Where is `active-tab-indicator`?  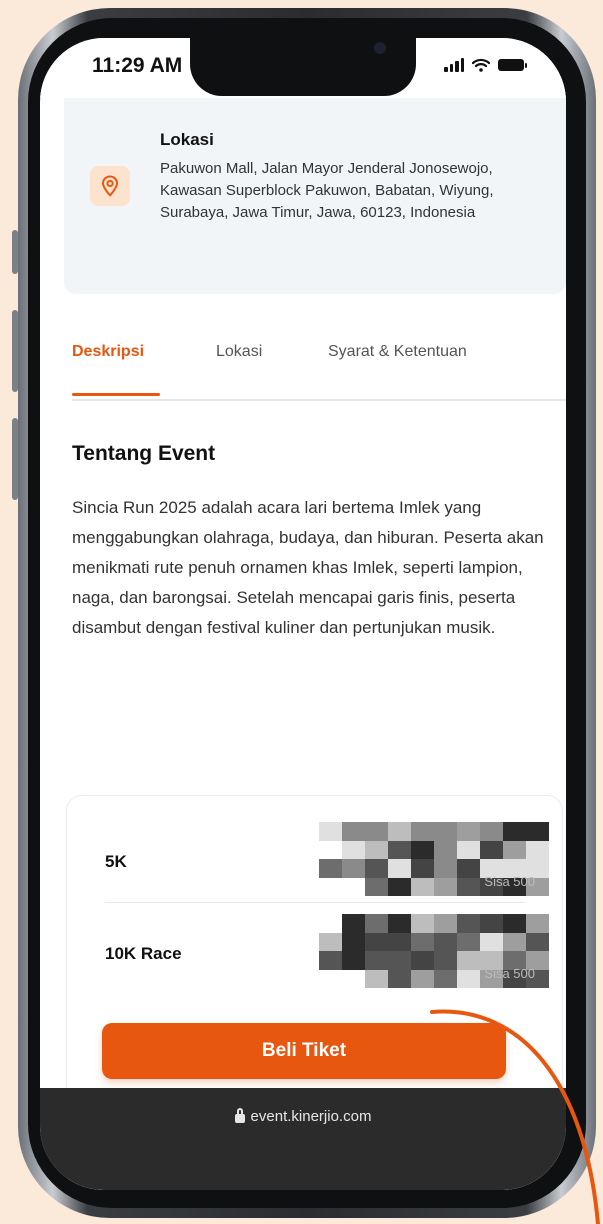 active-tab-indicator is located at coordinates (116, 394).